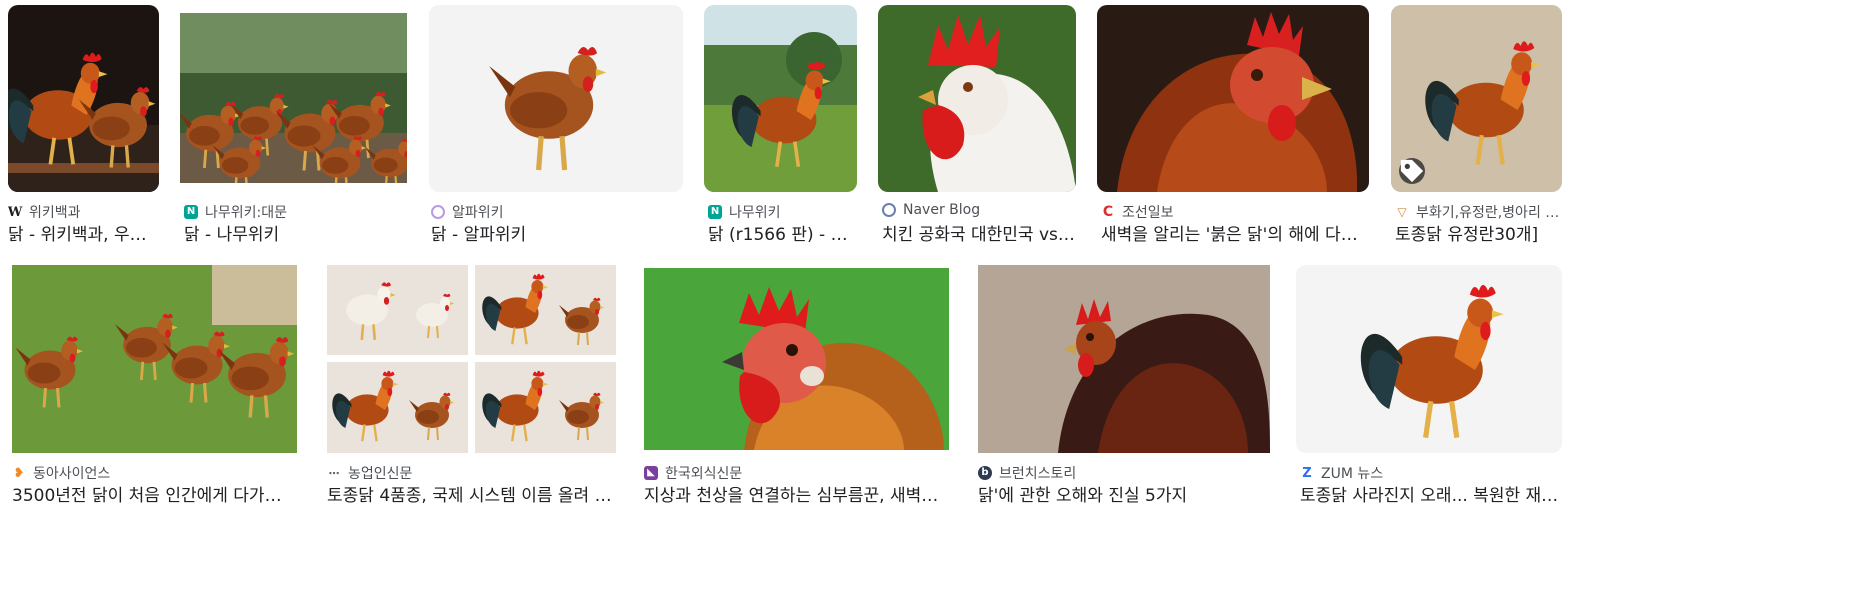 The image size is (1863, 598). Describe the element at coordinates (782, 212) in the screenshot. I see `result-source: N 나무위키` at that location.